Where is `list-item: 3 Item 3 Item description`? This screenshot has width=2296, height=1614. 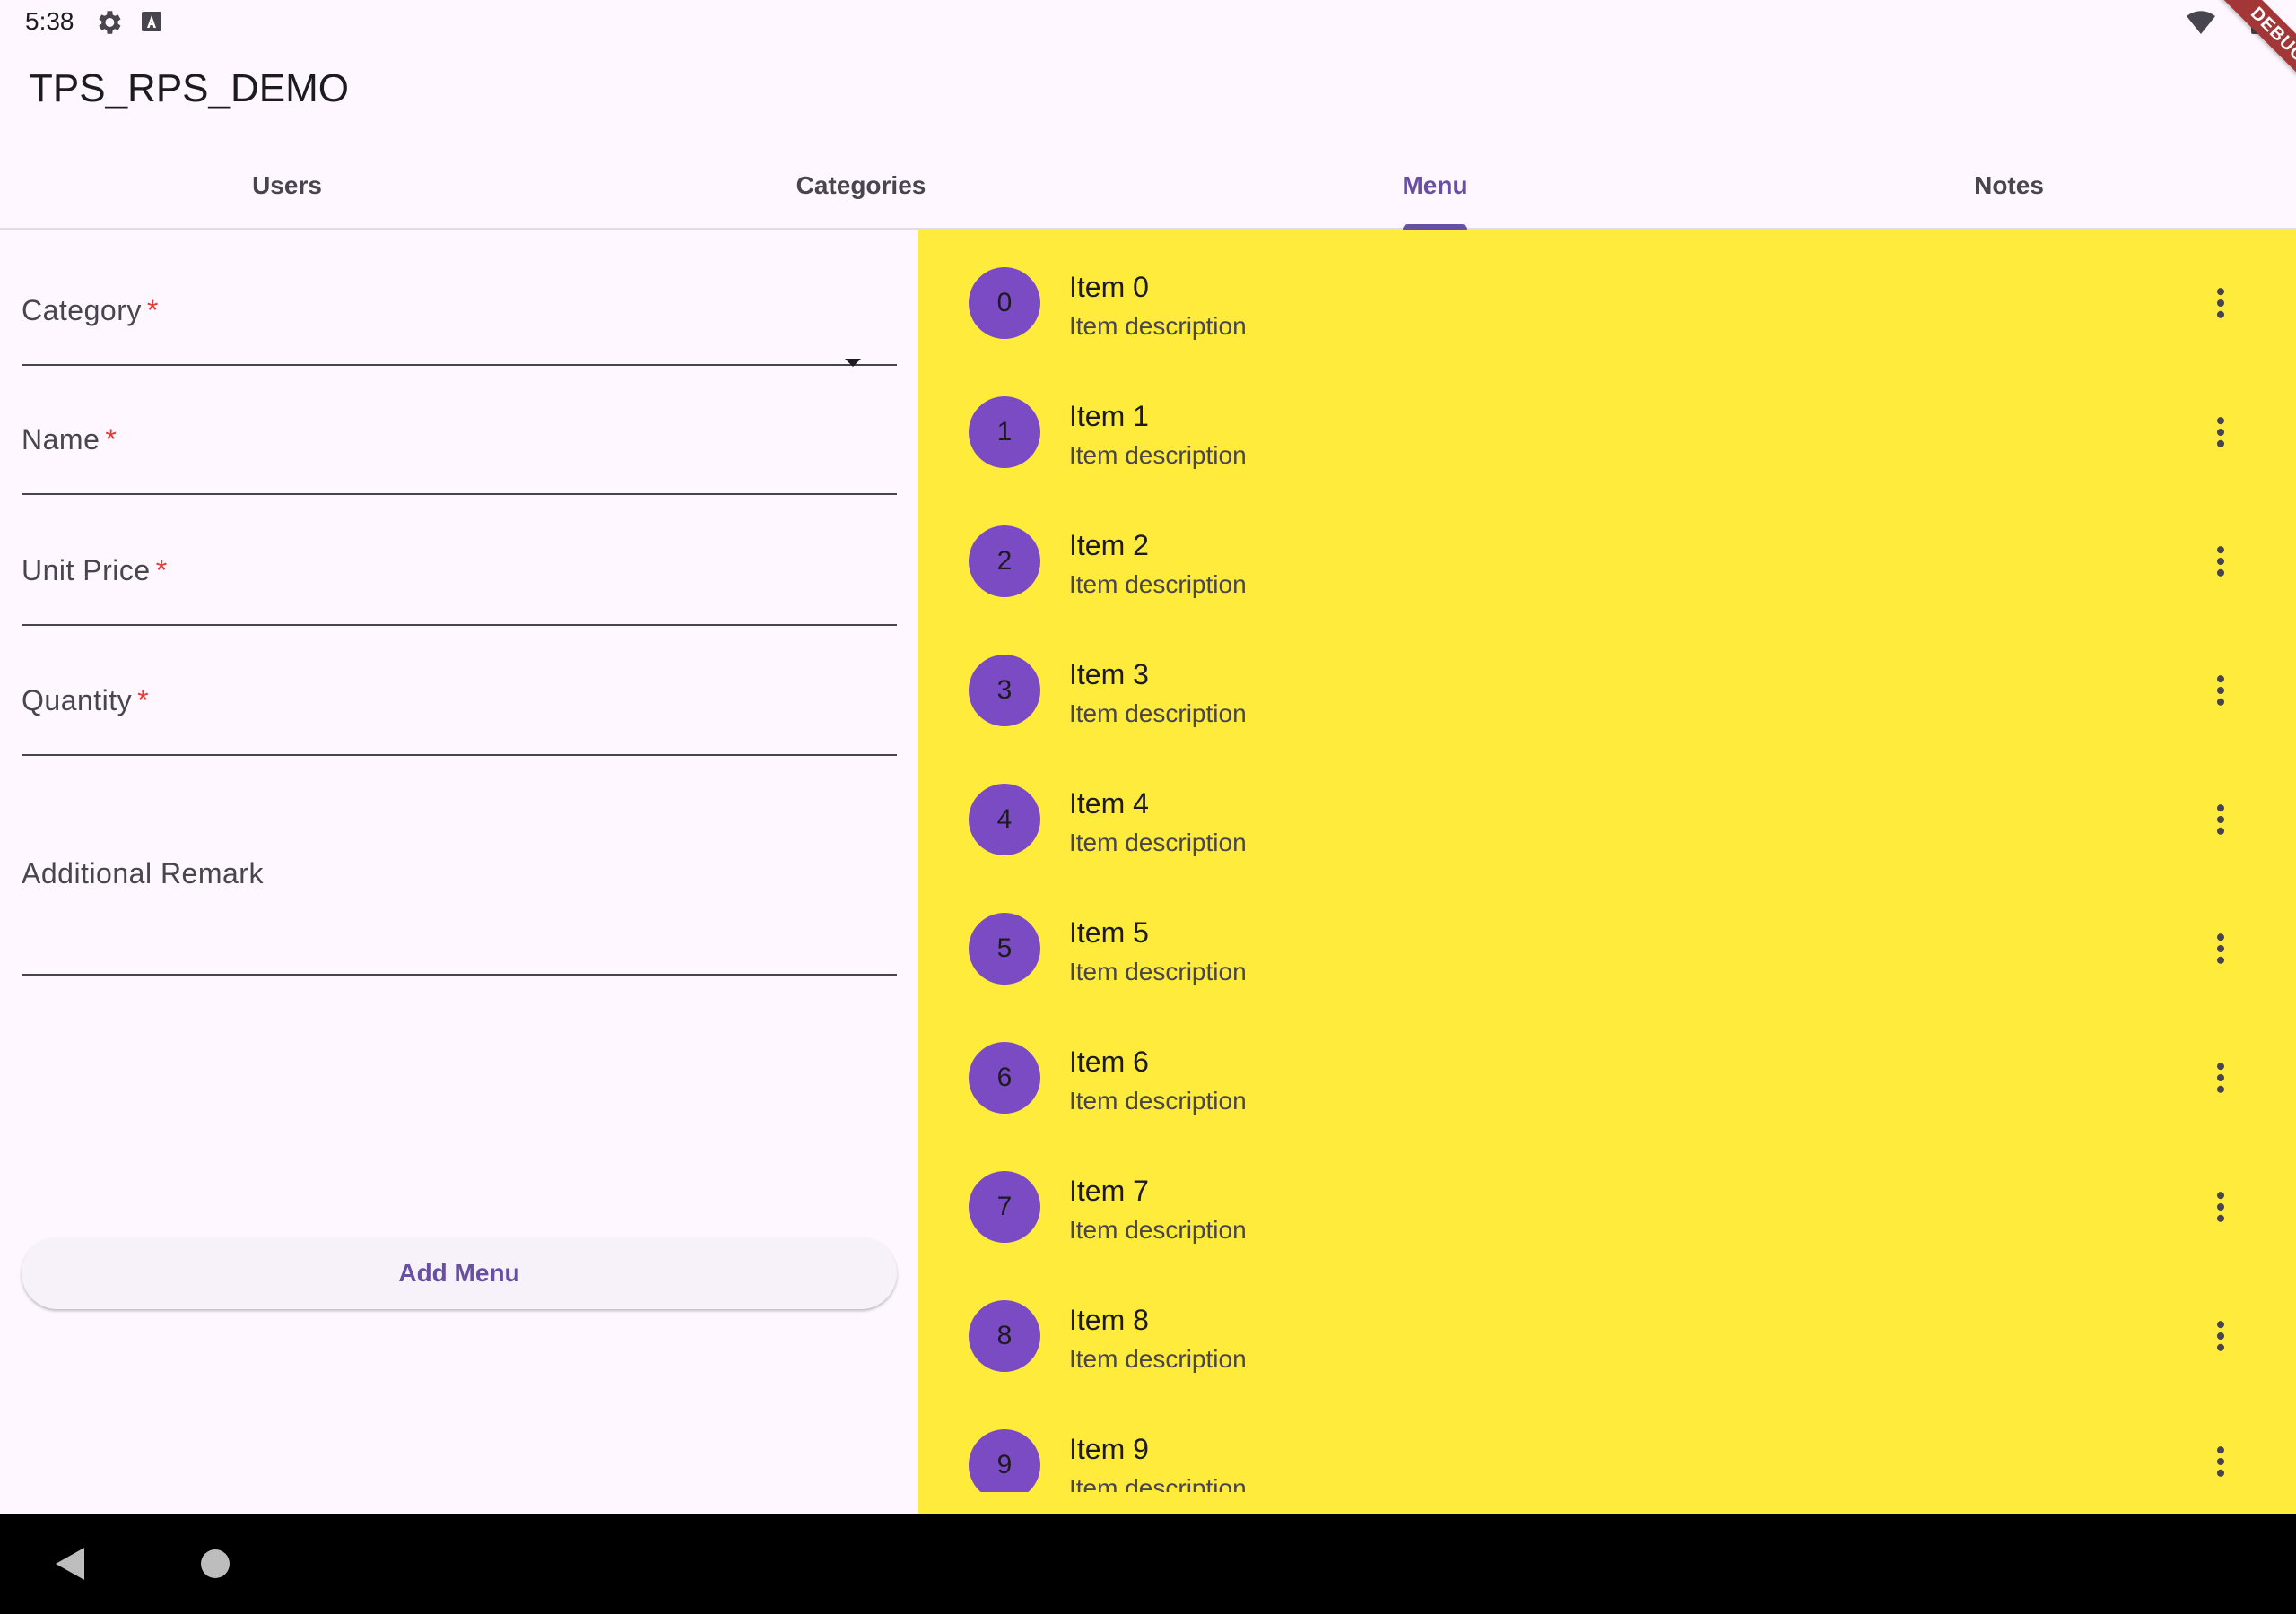
list-item: 3 Item 3 Item description is located at coordinates (1607, 681).